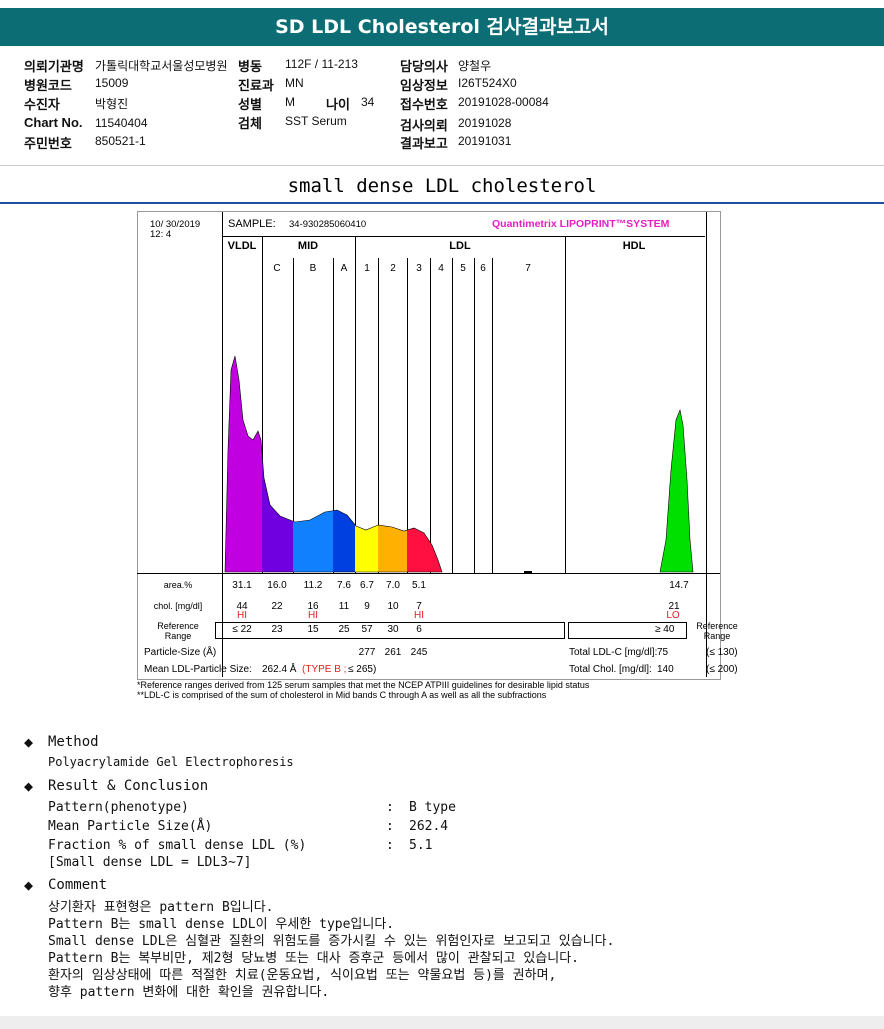  What do you see at coordinates (613, 652) in the screenshot?
I see `total-ldl-label: Total LDL-C [mg/dl]:` at bounding box center [613, 652].